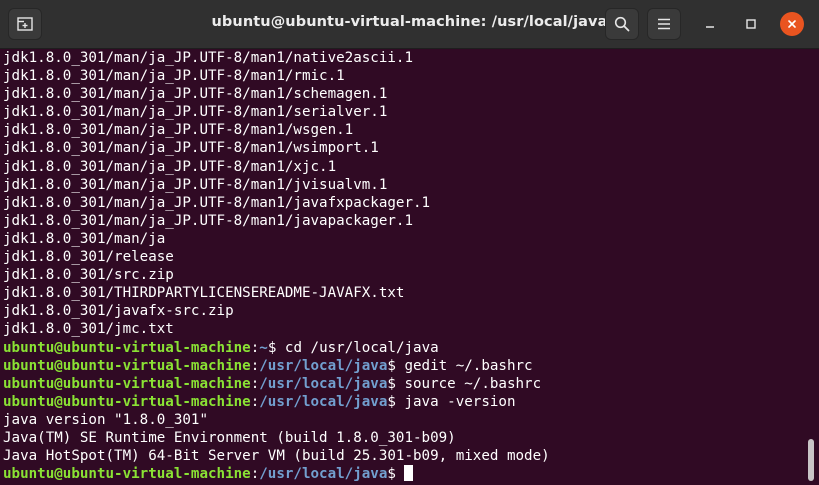  Describe the element at coordinates (105, 419) in the screenshot. I see `output-line: java version "1.8.0_301"` at that location.